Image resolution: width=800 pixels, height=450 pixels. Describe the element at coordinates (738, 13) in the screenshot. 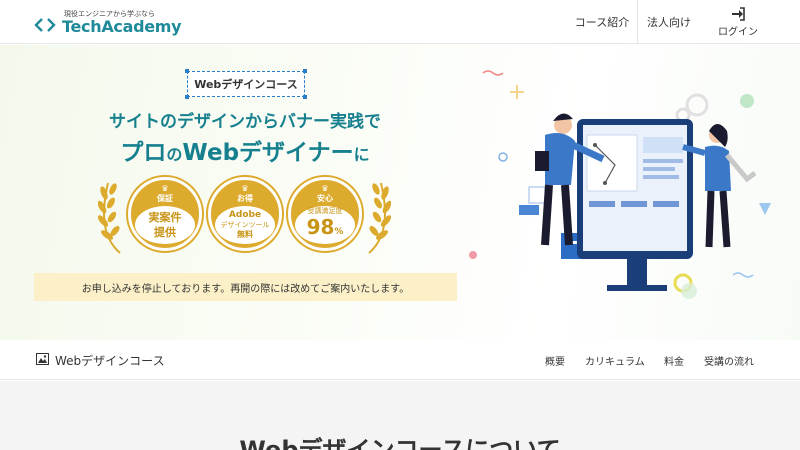

I see `login-icon` at that location.